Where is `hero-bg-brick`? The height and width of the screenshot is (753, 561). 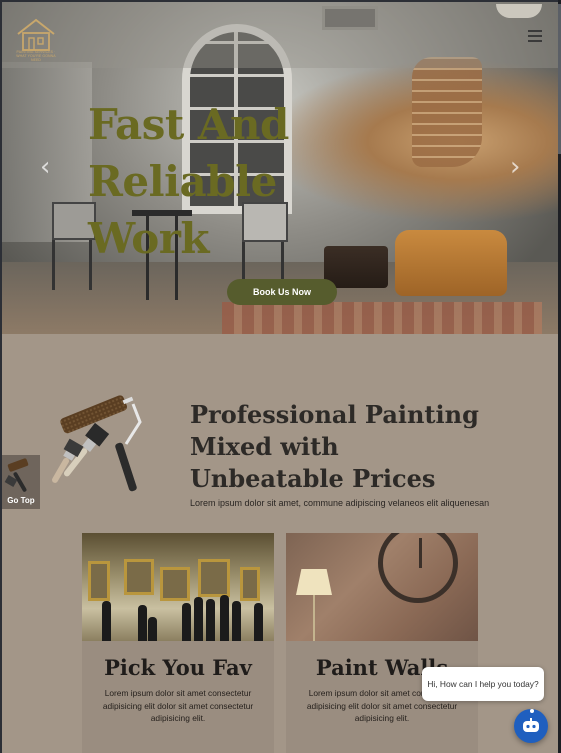 hero-bg-brick is located at coordinates (447, 112).